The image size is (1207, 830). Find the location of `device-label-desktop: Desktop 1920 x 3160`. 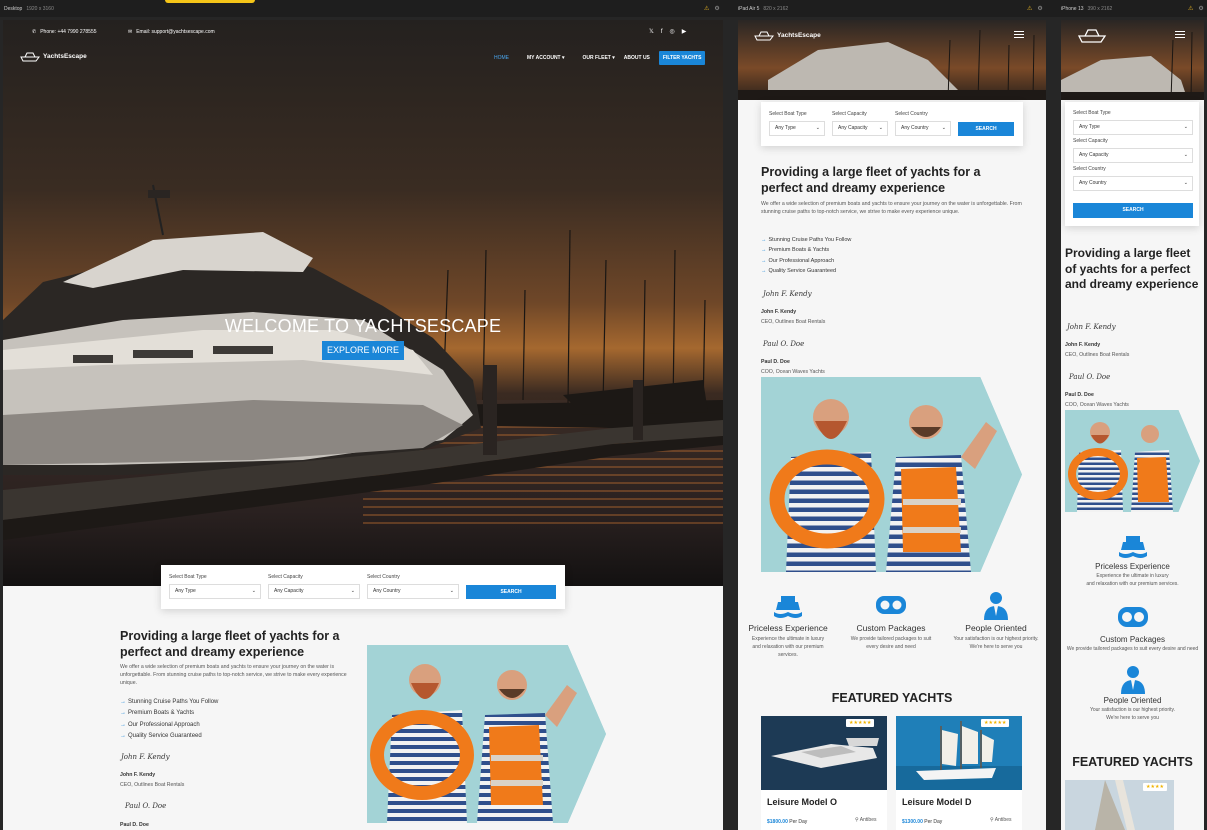

device-label-desktop: Desktop 1920 x 3160 is located at coordinates (29, 9).